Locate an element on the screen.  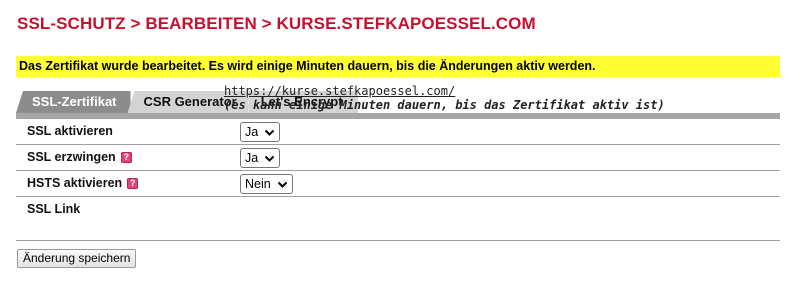
ssl-activate-select: Ja is located at coordinates (260, 132).